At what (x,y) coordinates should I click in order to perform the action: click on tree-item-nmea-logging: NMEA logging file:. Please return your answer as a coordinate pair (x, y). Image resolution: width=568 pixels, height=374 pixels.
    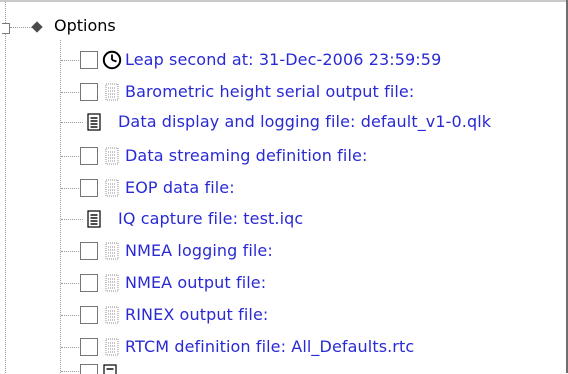
    Looking at the image, I should click on (283, 251).